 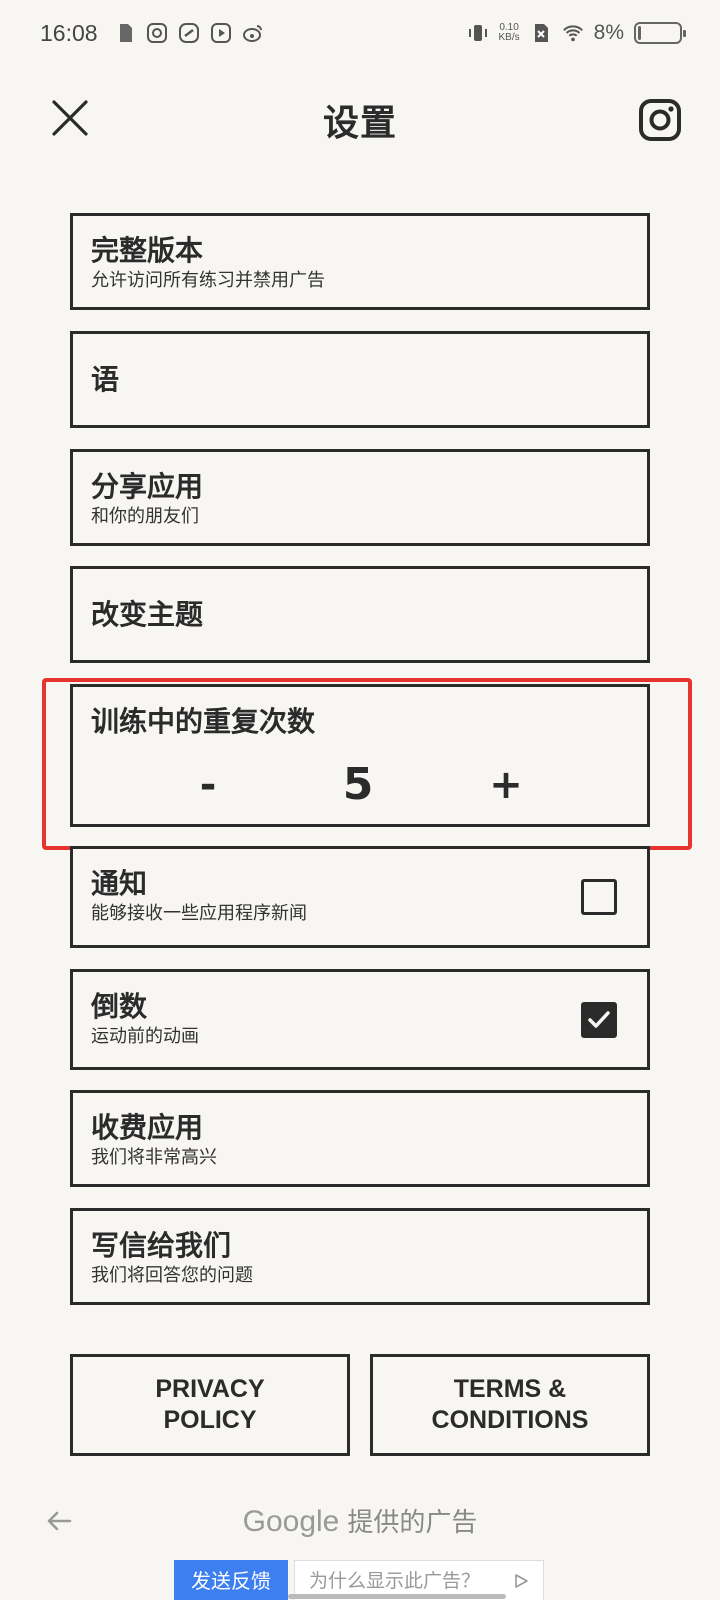 I want to click on ad-provider: Google 提供的广告, so click(x=360, y=1520).